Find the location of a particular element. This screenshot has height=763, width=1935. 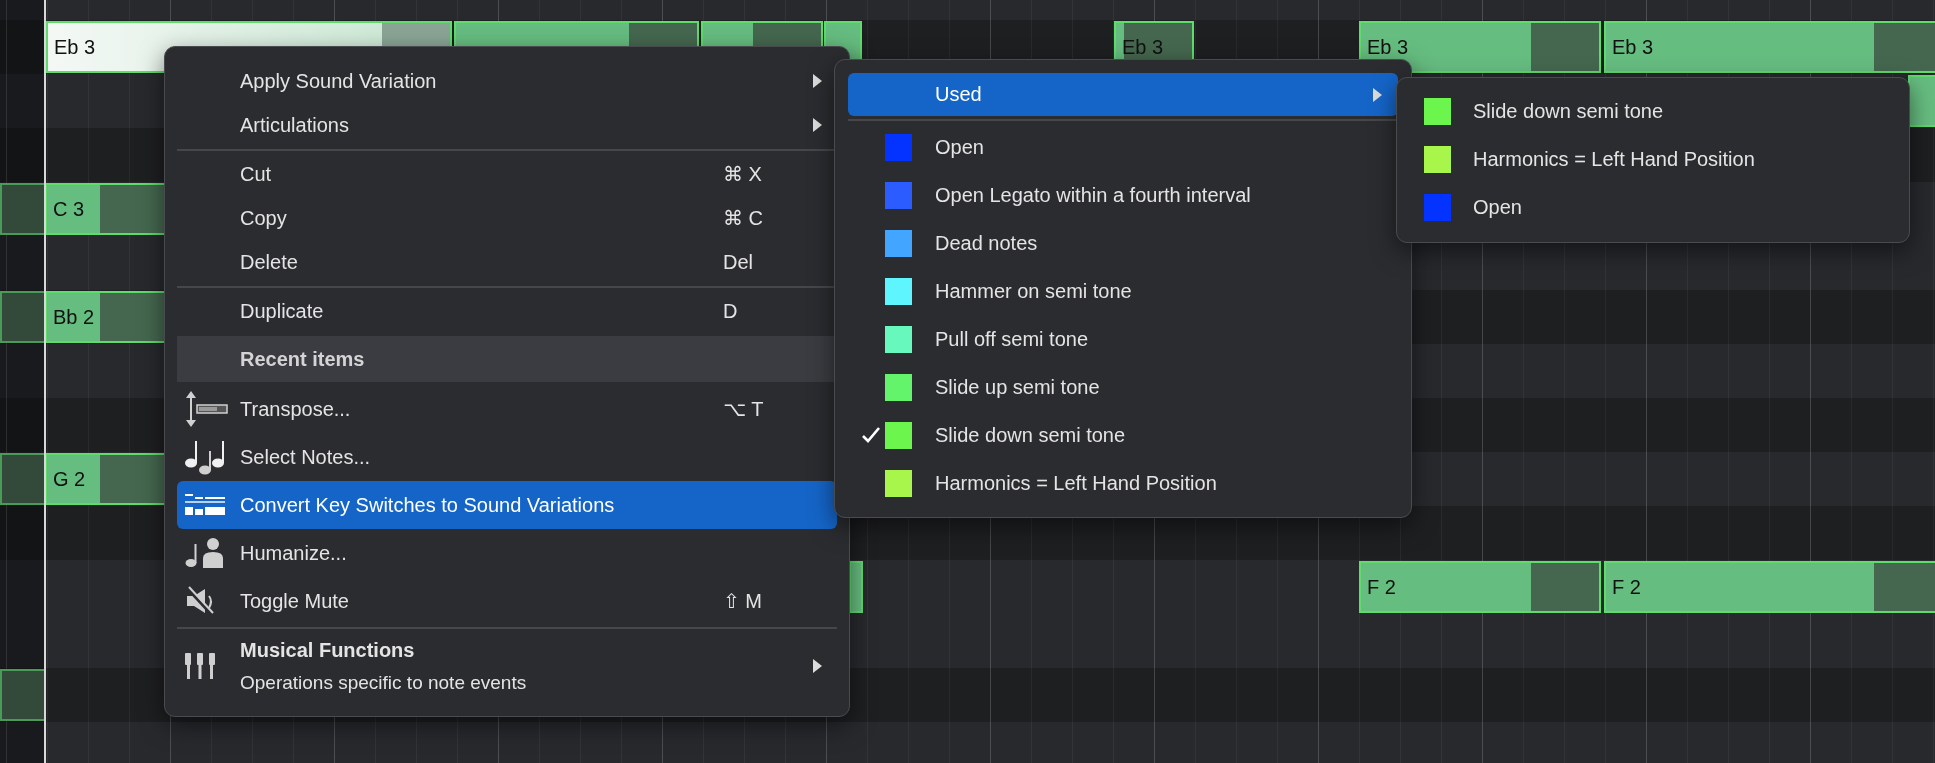

menu-item: Musical Functions Operations specific to note events is located at coordinates (507, 666).